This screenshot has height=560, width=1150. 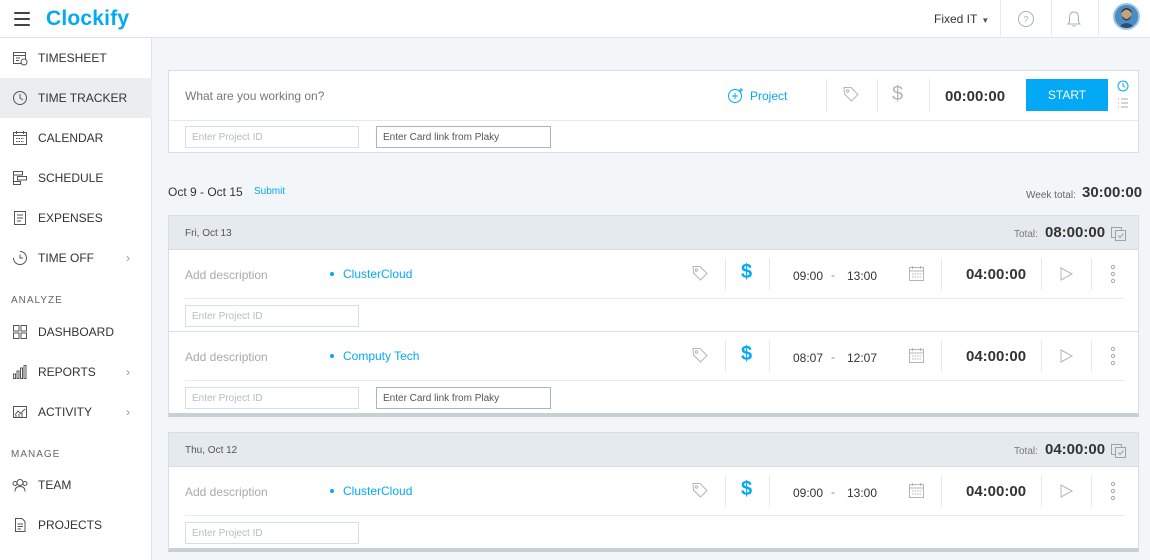 What do you see at coordinates (76, 372) in the screenshot?
I see `sidebar-item-reports: Reports ›` at bounding box center [76, 372].